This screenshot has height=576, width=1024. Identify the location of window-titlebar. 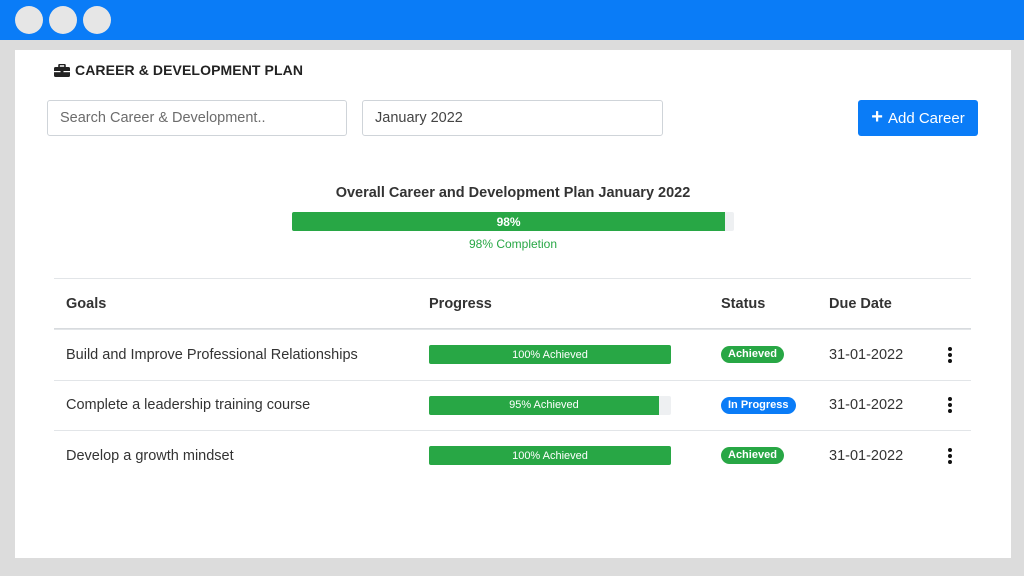
(512, 20).